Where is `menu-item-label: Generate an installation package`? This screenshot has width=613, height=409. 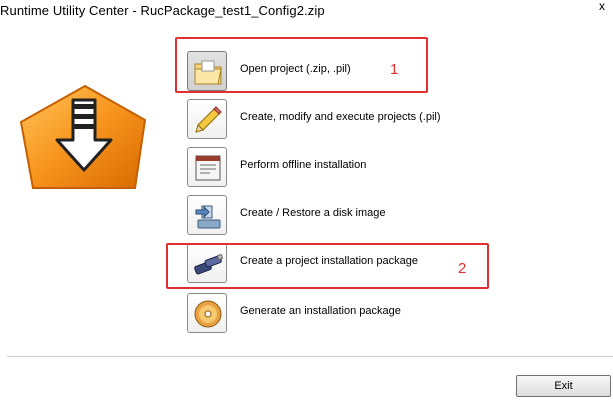 menu-item-label: Generate an installation package is located at coordinates (320, 311).